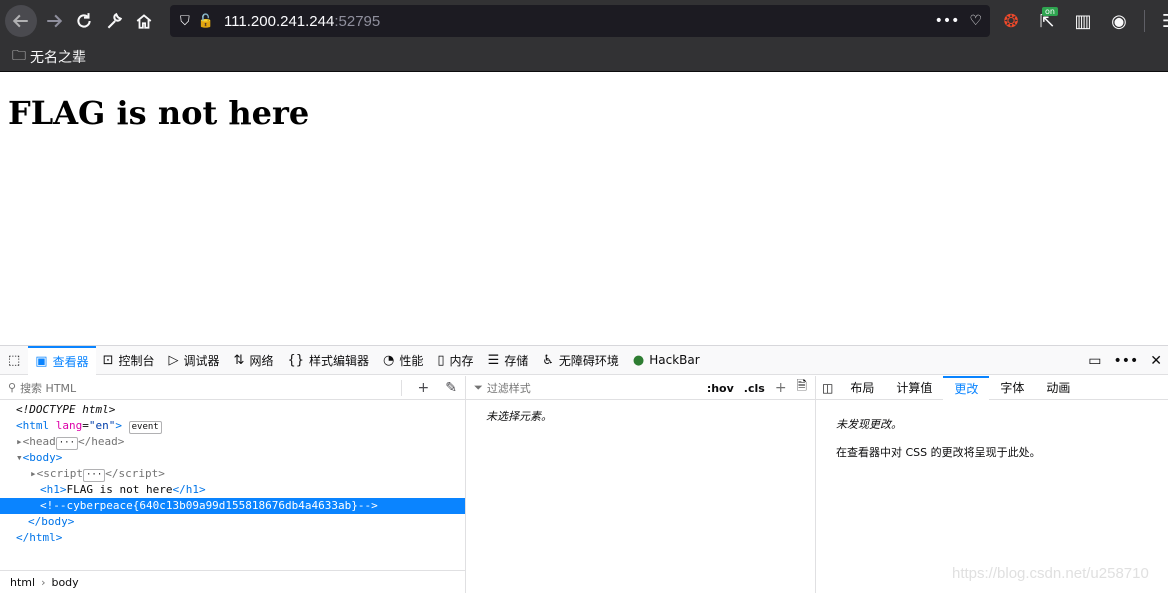  Describe the element at coordinates (66, 409) in the screenshot. I see `doctype-node: <!DOCTYPE html>` at that location.